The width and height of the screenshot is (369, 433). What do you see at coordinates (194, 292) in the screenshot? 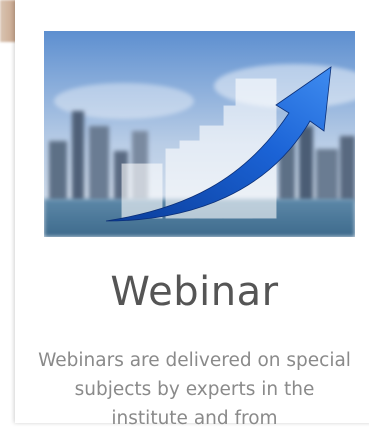
I see `card-title: Webinar` at bounding box center [194, 292].